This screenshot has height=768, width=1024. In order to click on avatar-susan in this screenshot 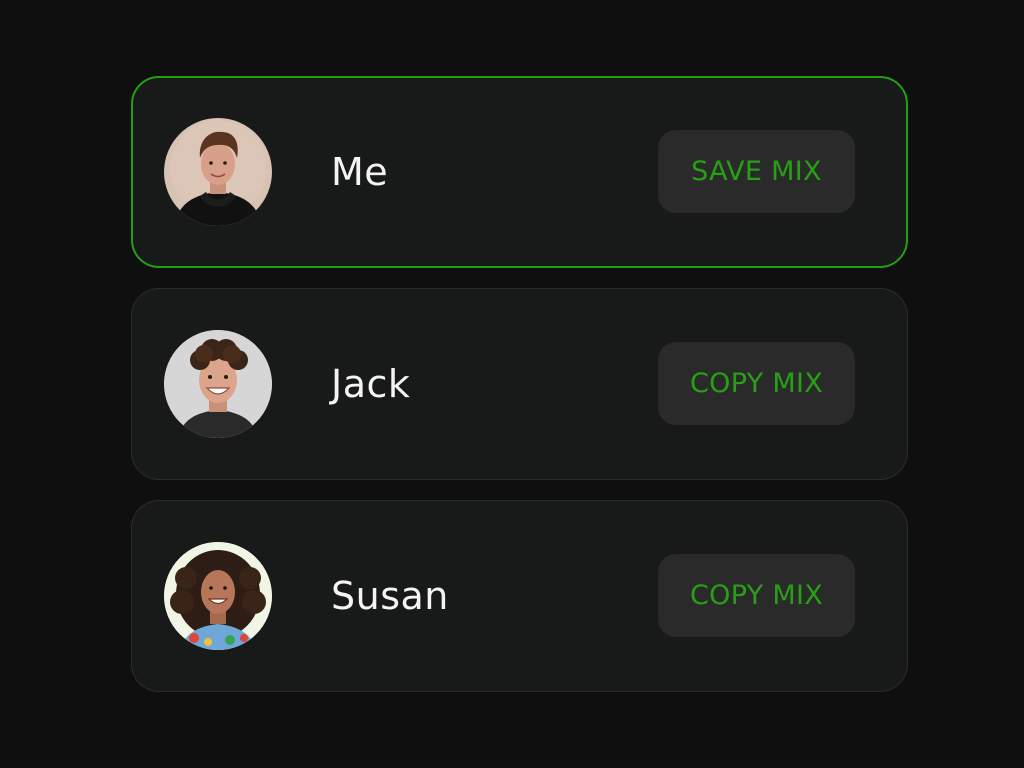, I will do `click(218, 596)`.